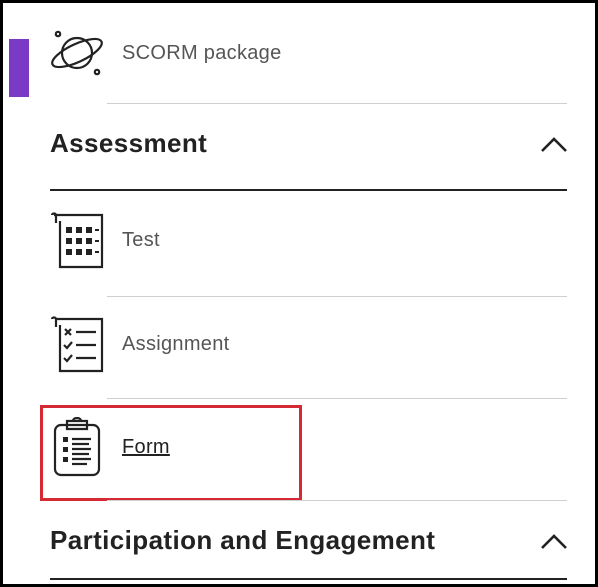 This screenshot has height=587, width=598. Describe the element at coordinates (176, 343) in the screenshot. I see `menu-item-label: Assignment` at that location.